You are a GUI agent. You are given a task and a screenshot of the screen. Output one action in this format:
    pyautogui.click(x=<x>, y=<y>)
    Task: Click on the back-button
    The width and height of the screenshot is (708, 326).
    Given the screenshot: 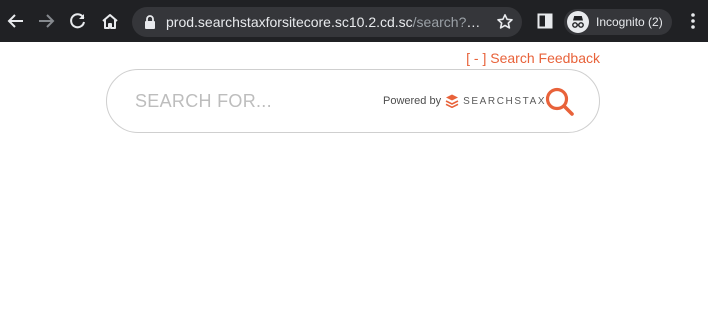 What is the action you would take?
    pyautogui.click(x=16, y=21)
    